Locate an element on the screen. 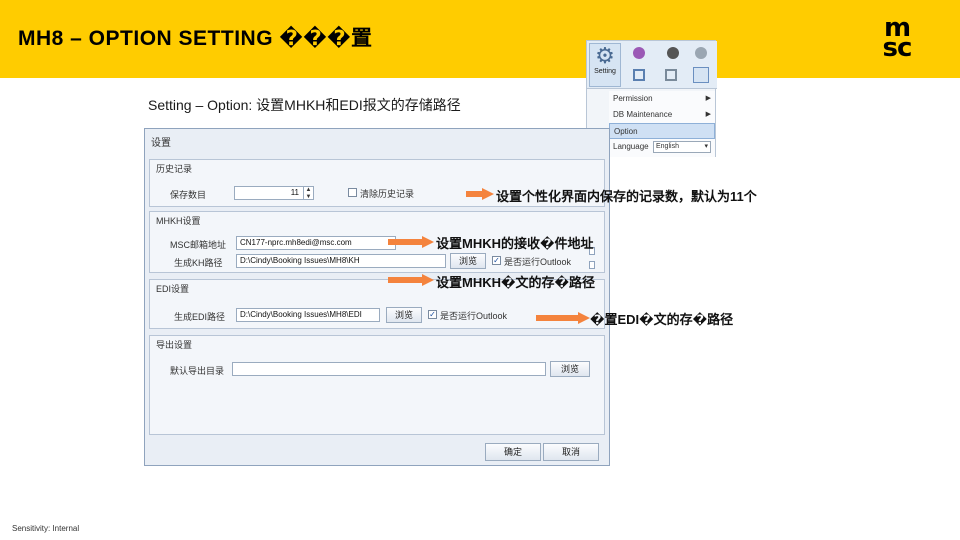 This screenshot has width=960, height=540. sensitivity-label: Sensitivity: Internal is located at coordinates (46, 528).